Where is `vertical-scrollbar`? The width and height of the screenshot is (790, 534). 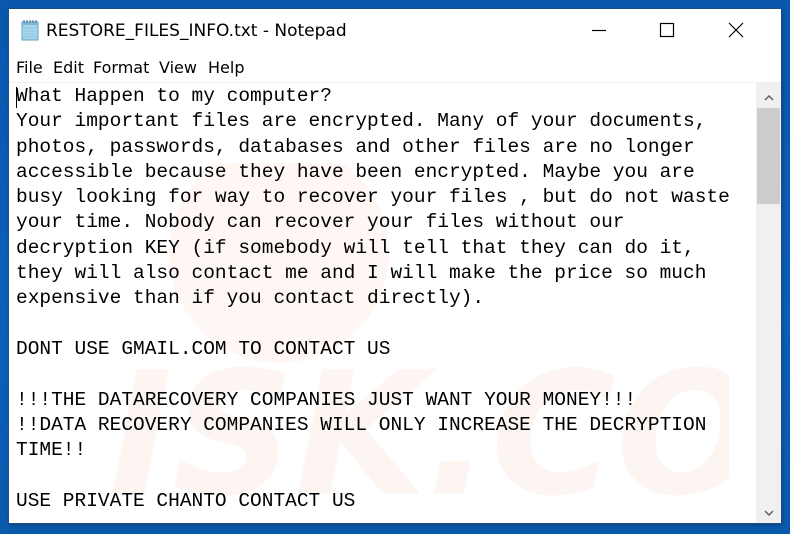
vertical-scrollbar is located at coordinates (768, 302).